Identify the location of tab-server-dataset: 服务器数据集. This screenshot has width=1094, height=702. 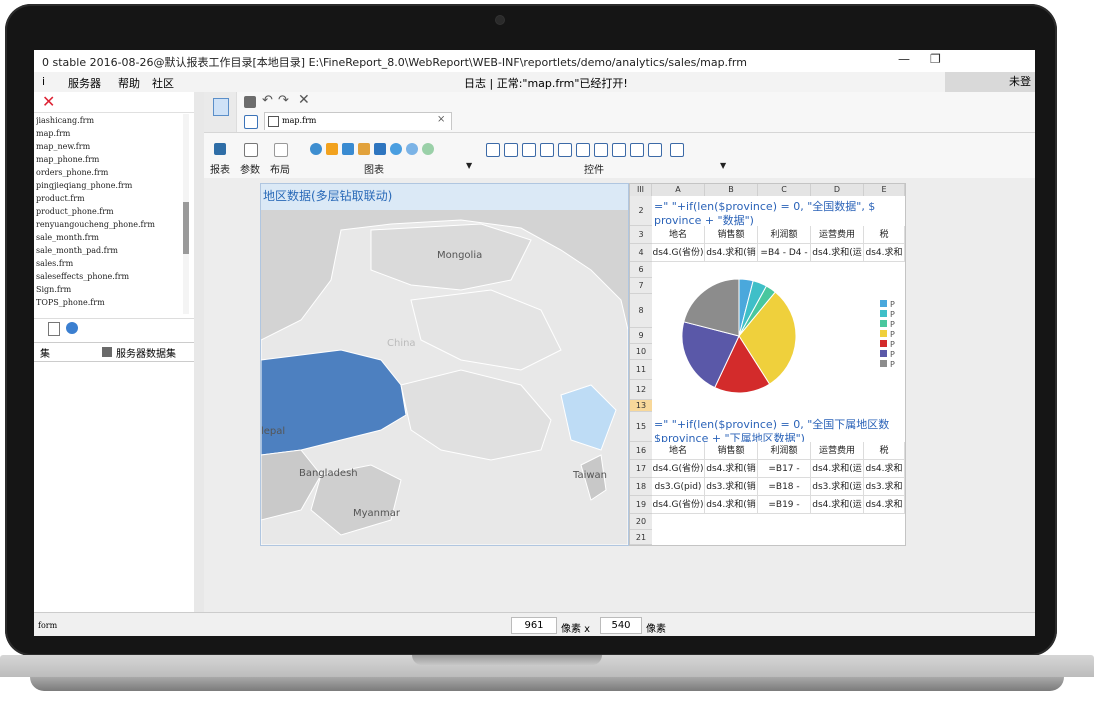
(146, 352).